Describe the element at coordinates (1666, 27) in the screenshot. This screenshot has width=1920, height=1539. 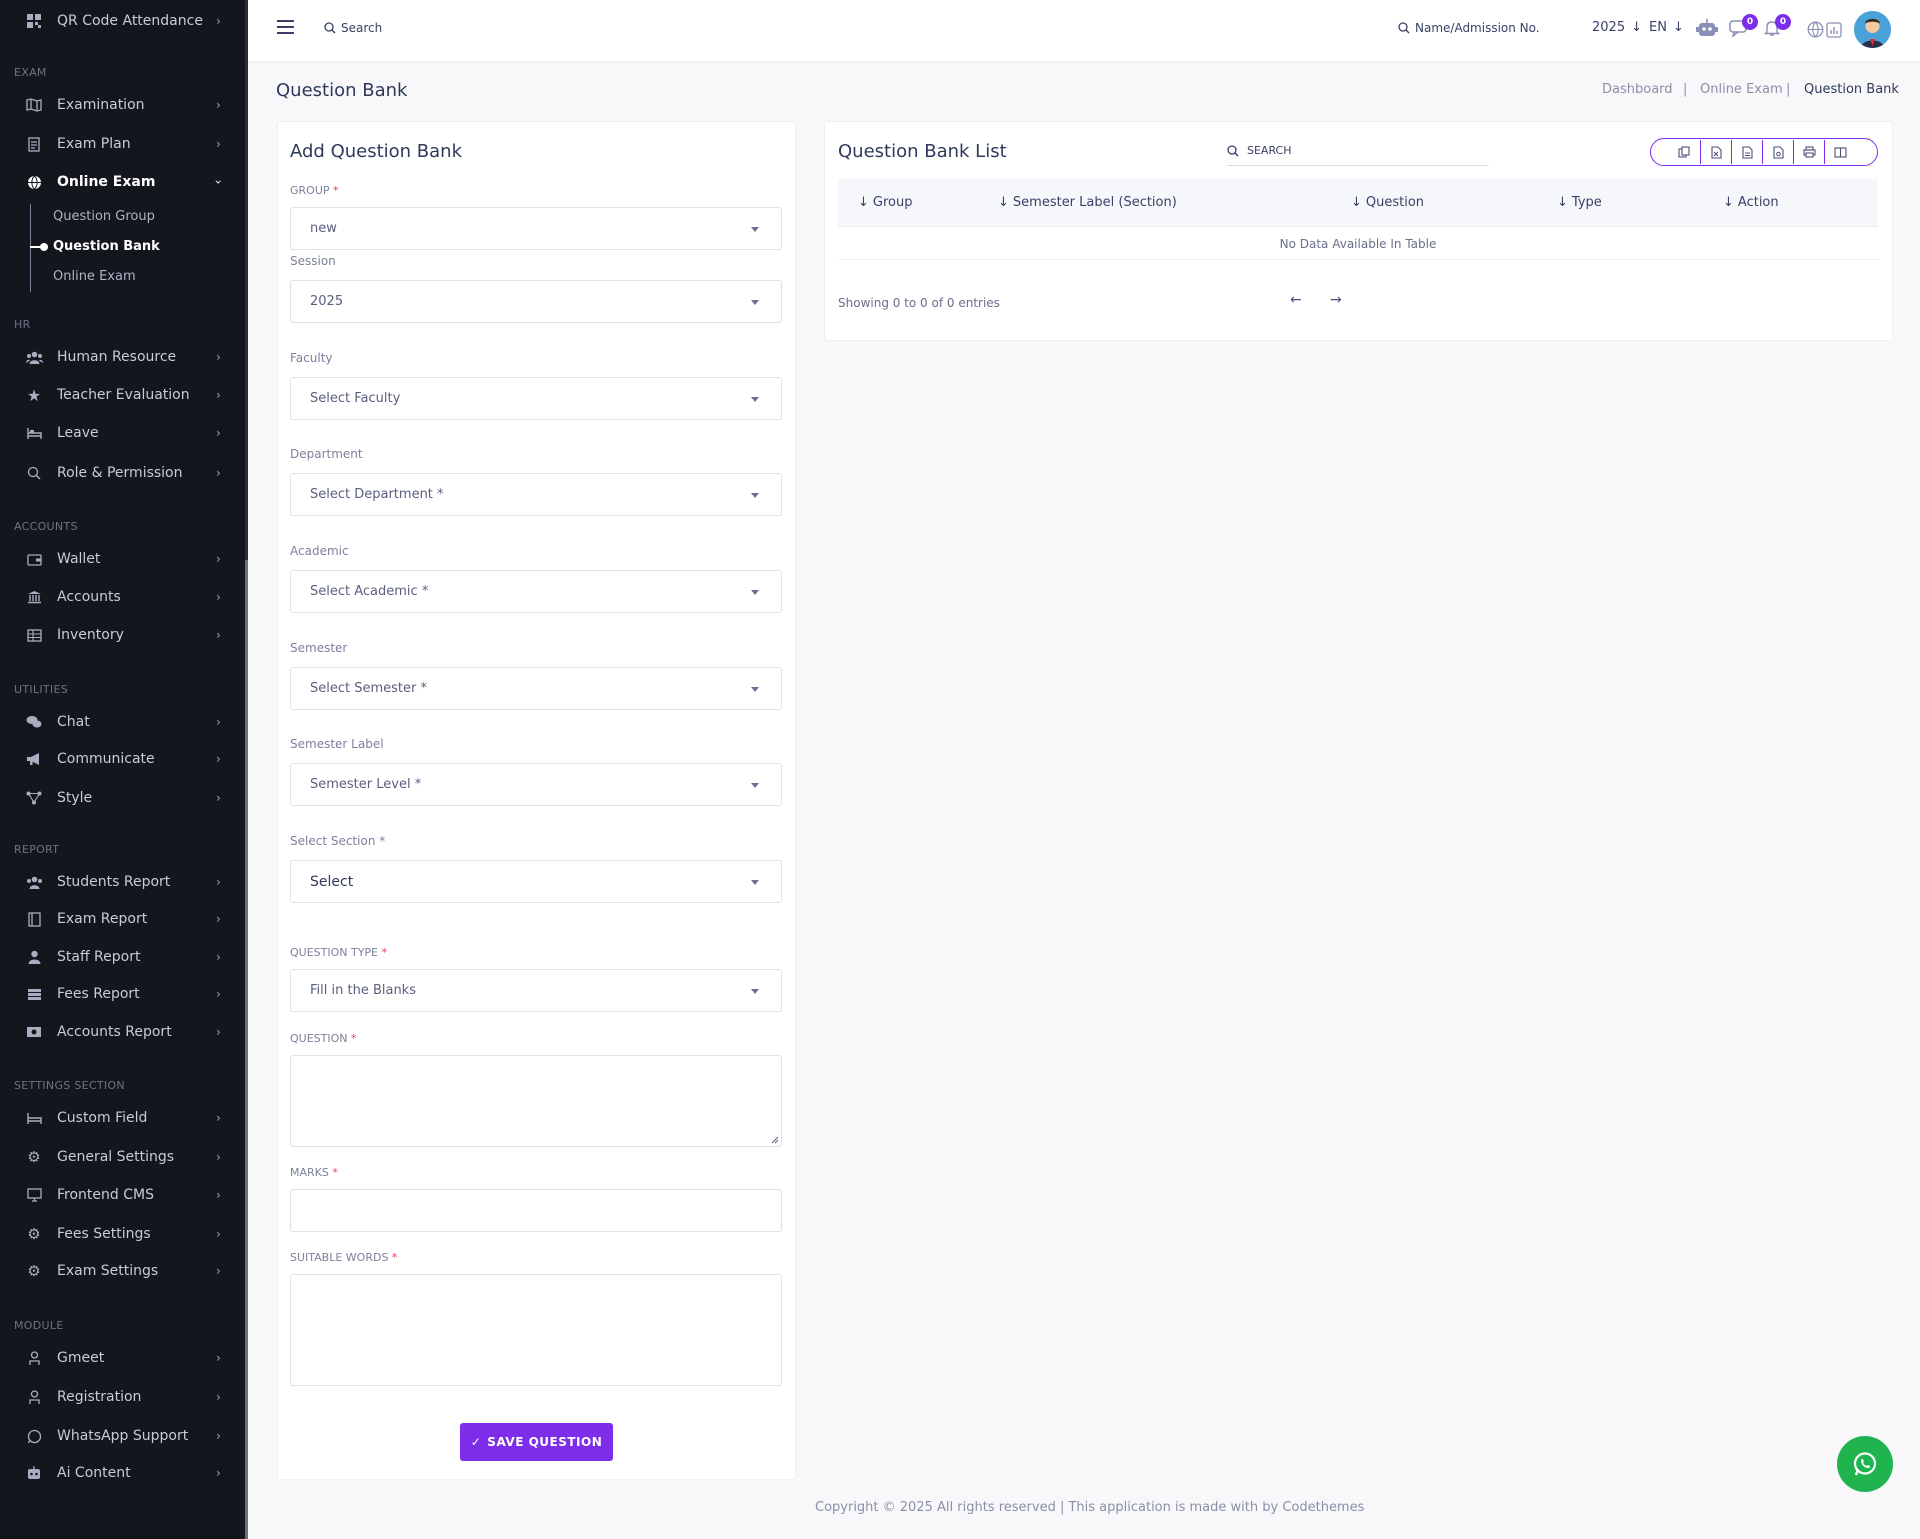
I see `language-selector: EN ↓` at that location.